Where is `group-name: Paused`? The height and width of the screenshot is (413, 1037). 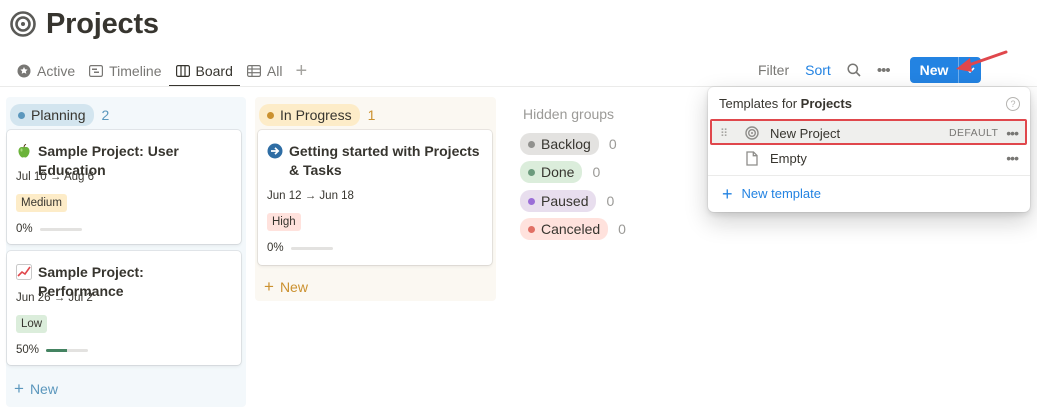 group-name: Paused is located at coordinates (565, 201).